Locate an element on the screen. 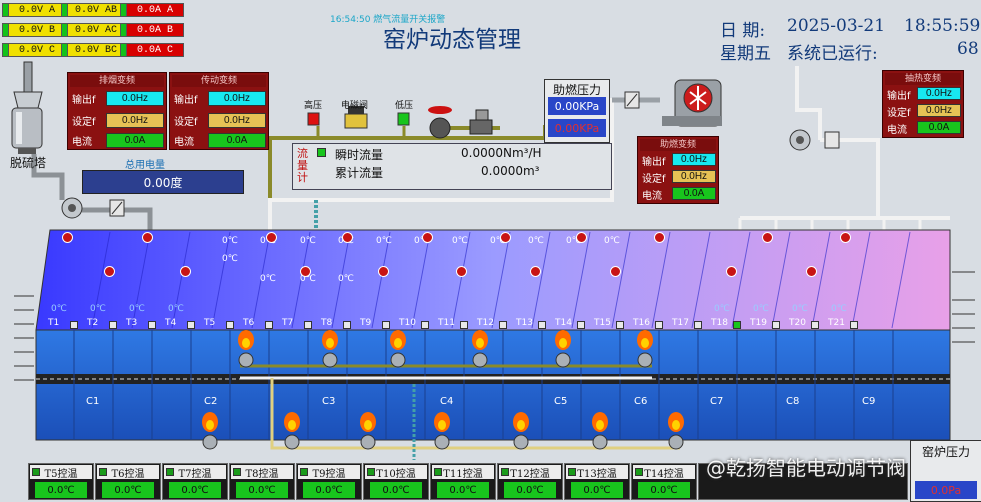  temperature-control-box: T11控温 0.0℃ is located at coordinates (463, 481).